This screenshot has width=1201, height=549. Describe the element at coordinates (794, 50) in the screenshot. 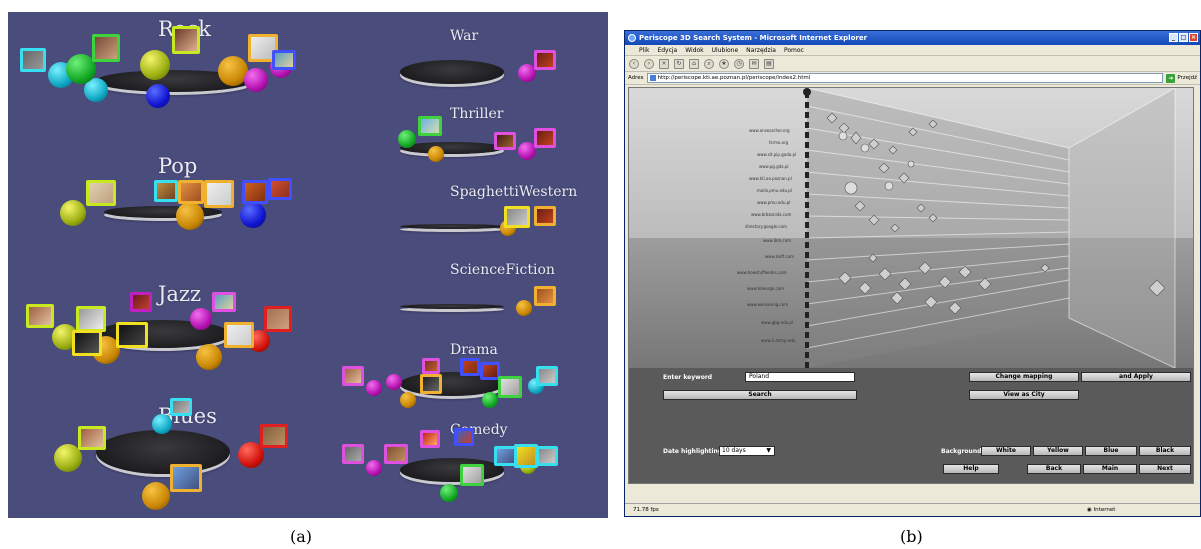

I see `menu-item-help: Pomoc` at that location.